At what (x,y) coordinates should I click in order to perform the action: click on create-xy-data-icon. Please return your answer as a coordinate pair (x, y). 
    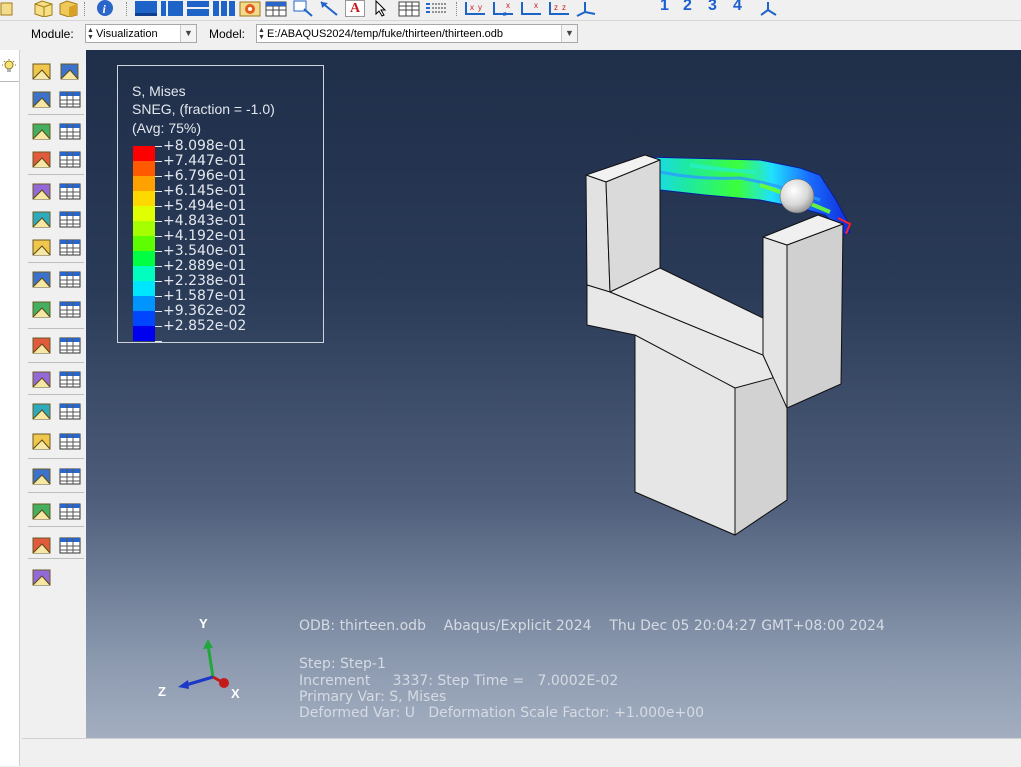
    Looking at the image, I should click on (70, 380).